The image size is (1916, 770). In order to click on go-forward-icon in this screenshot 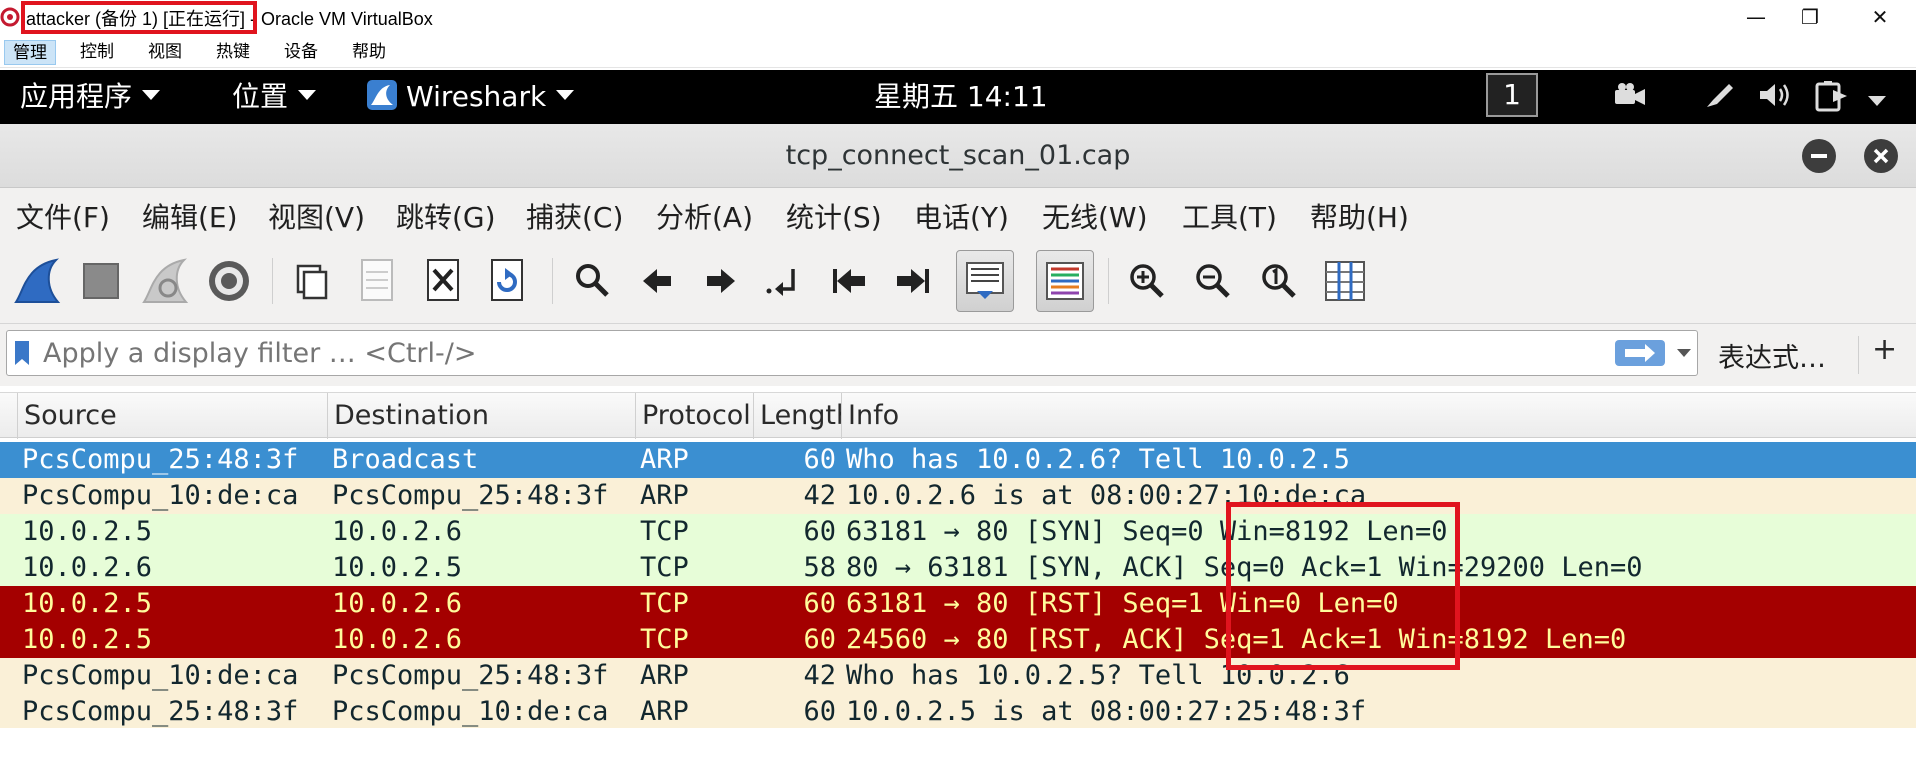, I will do `click(721, 281)`.